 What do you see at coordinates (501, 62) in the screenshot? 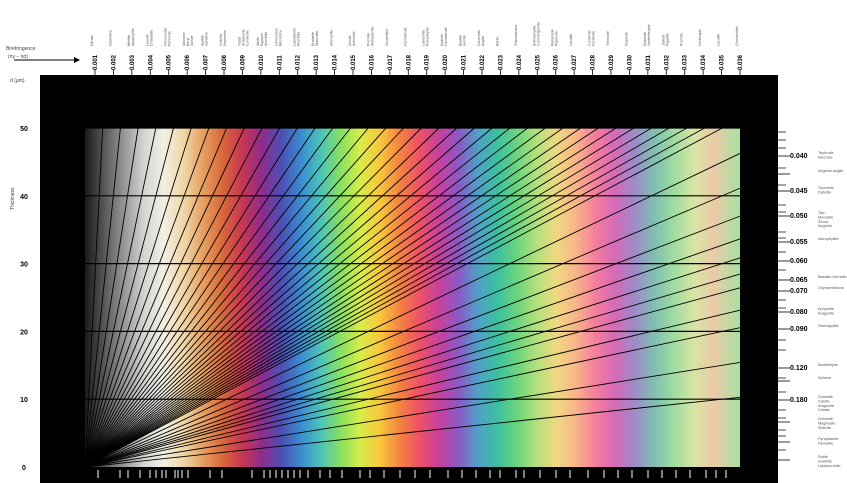
I see `top-value-22: 0.023` at bounding box center [501, 62].